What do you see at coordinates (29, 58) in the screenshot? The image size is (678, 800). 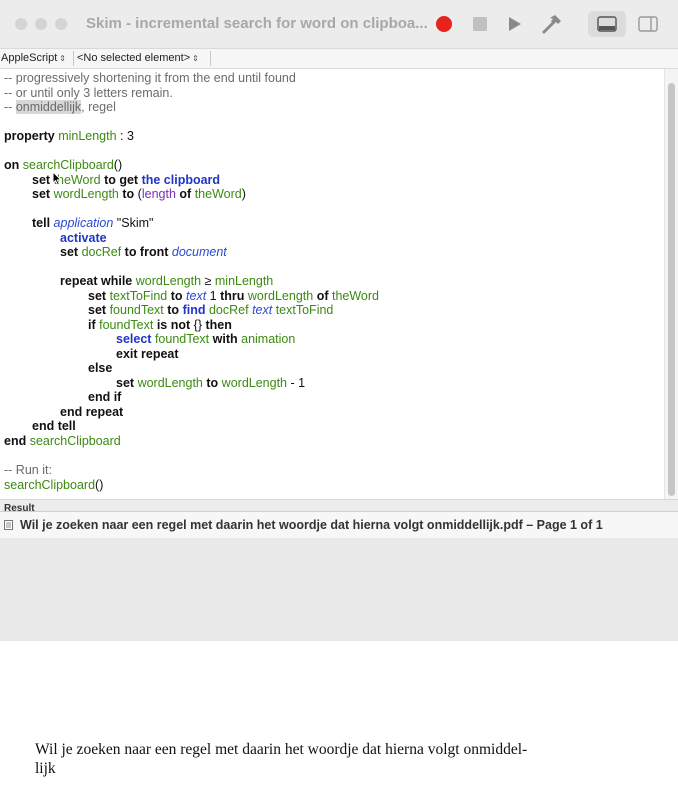 I see `language-label: AppleScript` at bounding box center [29, 58].